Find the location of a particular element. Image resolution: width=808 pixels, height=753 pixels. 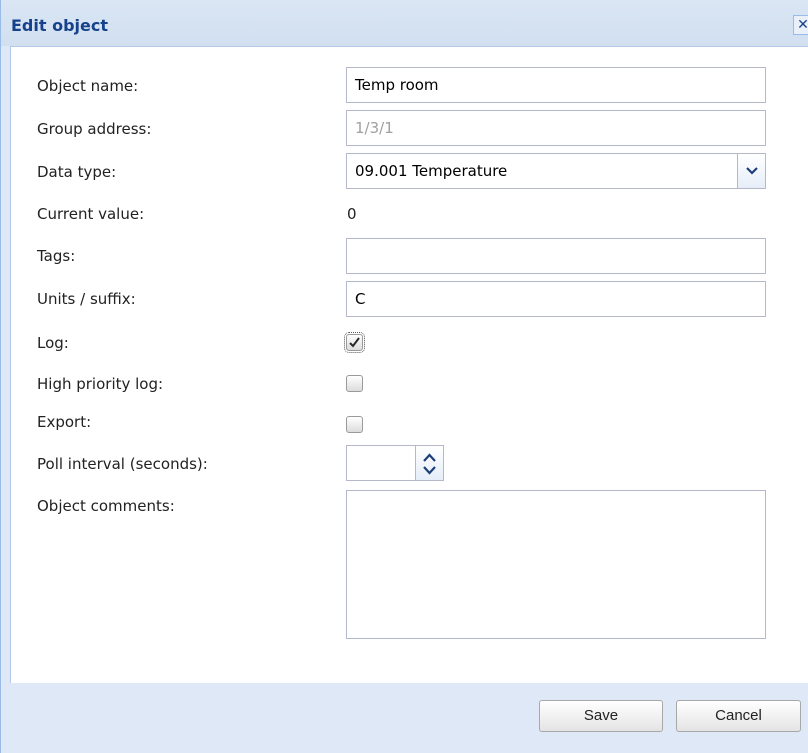

dialog-title: Edit object is located at coordinates (59, 25).